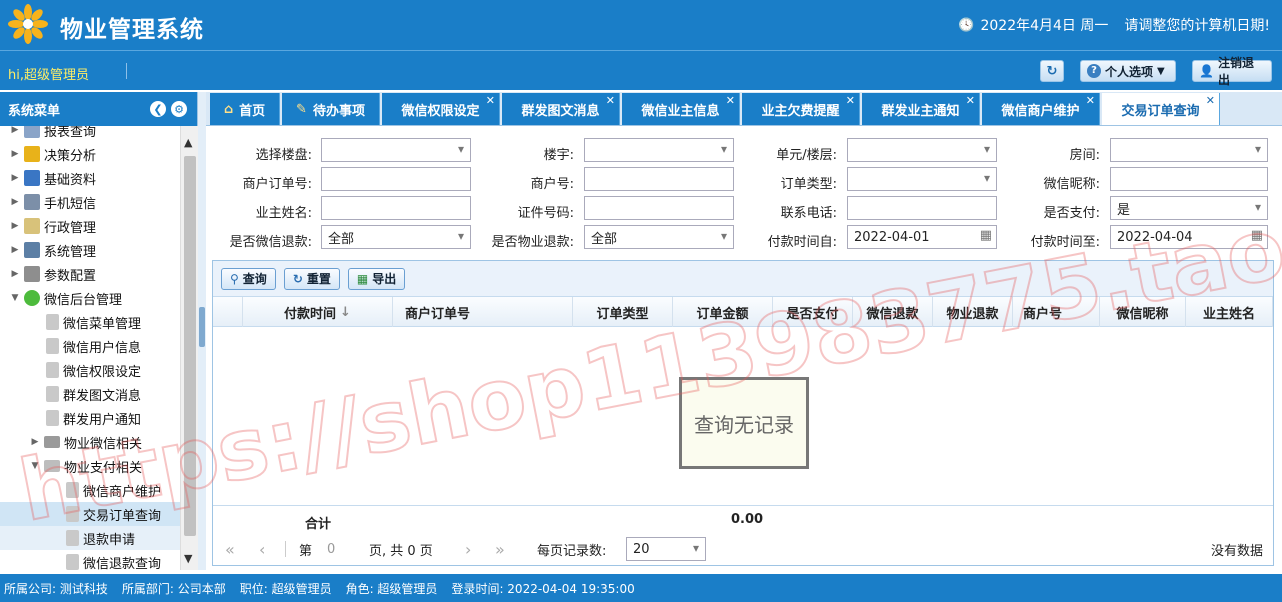  Describe the element at coordinates (500, 549) in the screenshot. I see `last-page-icon: »` at that location.